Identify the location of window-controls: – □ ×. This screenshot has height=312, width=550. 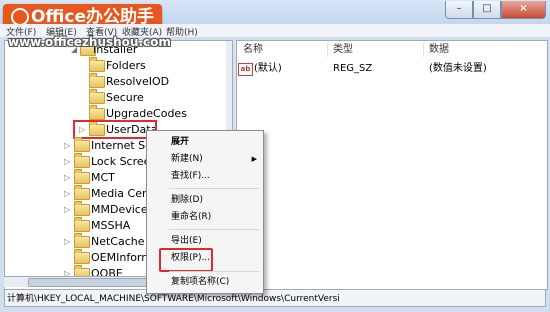
(495, 10).